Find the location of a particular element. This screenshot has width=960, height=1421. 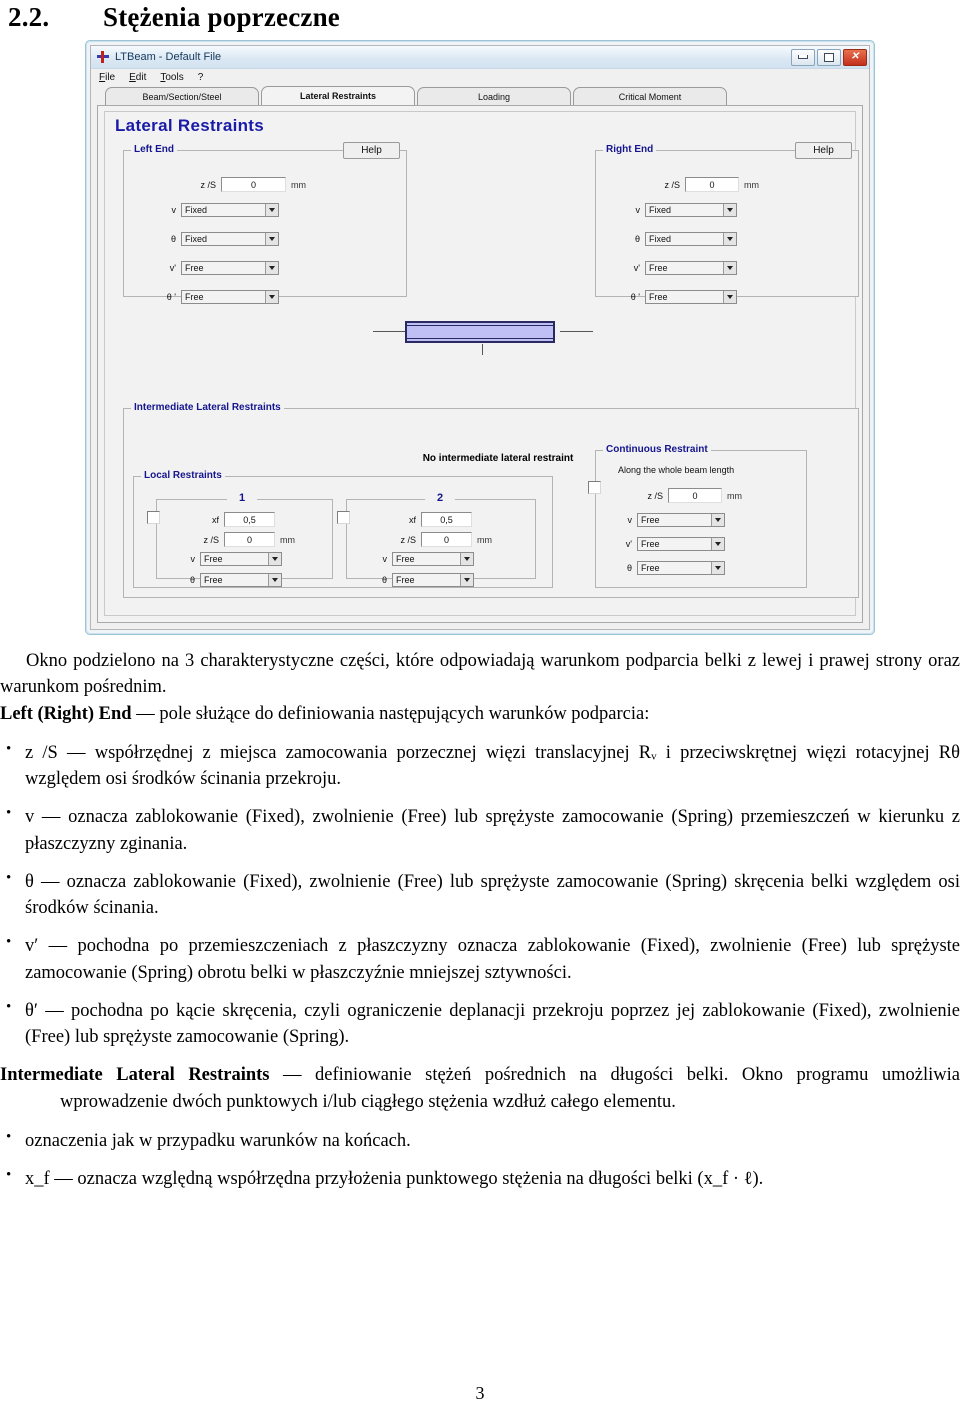

right-end-vprime-select: Free is located at coordinates (691, 268).